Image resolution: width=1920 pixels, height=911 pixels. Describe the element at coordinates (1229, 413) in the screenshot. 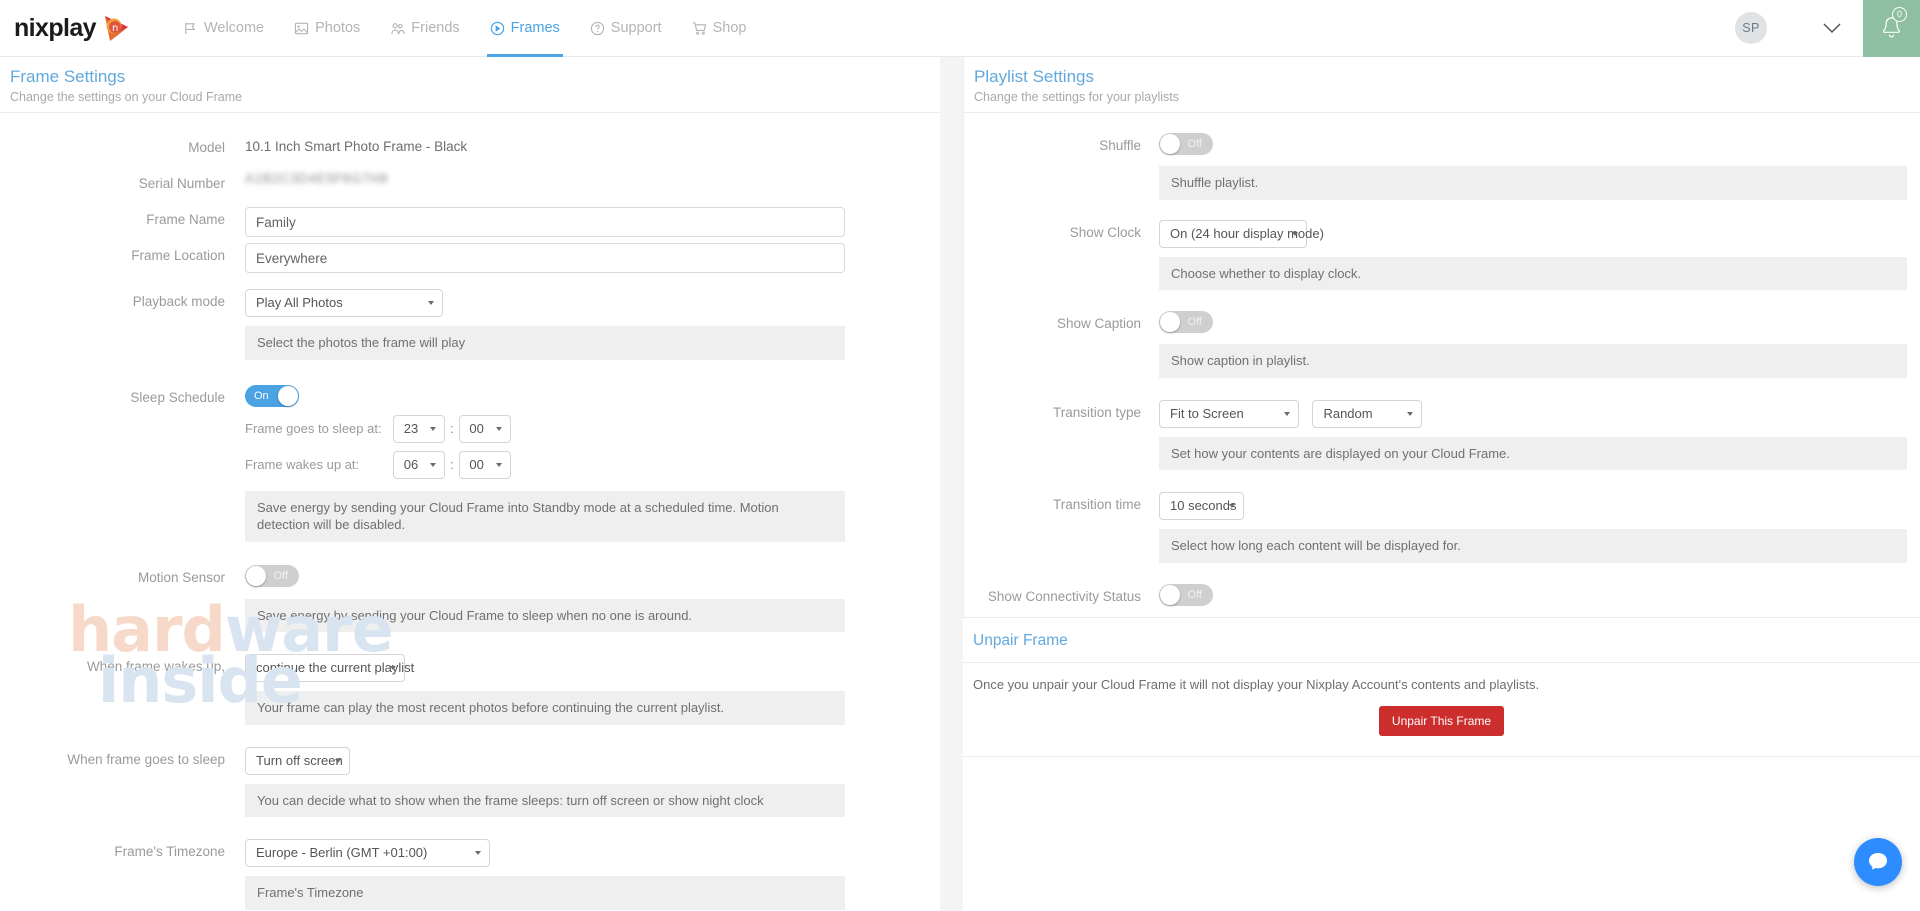

I see `transition-fit-select: Fit to Screen` at that location.